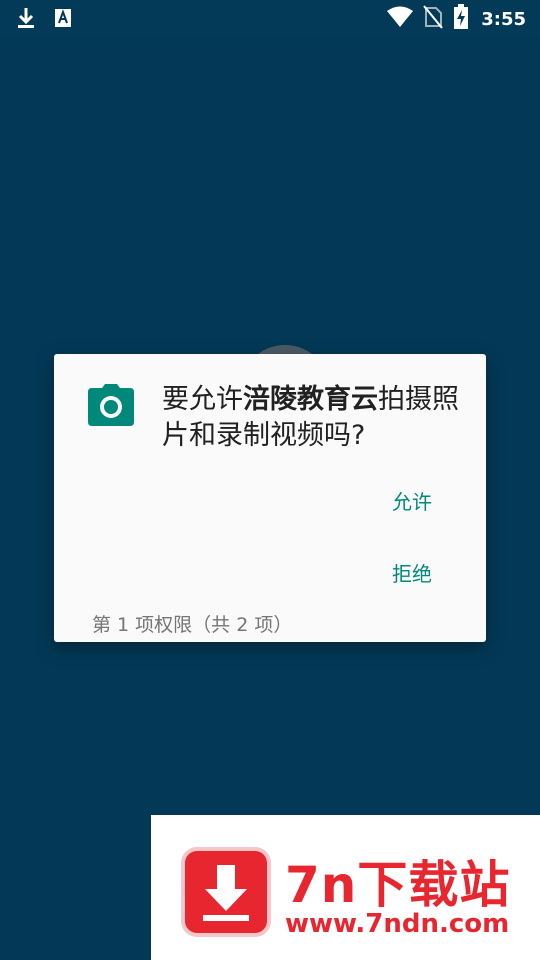 This screenshot has width=540, height=960. Describe the element at coordinates (503, 19) in the screenshot. I see `status-time: 3:55` at that location.